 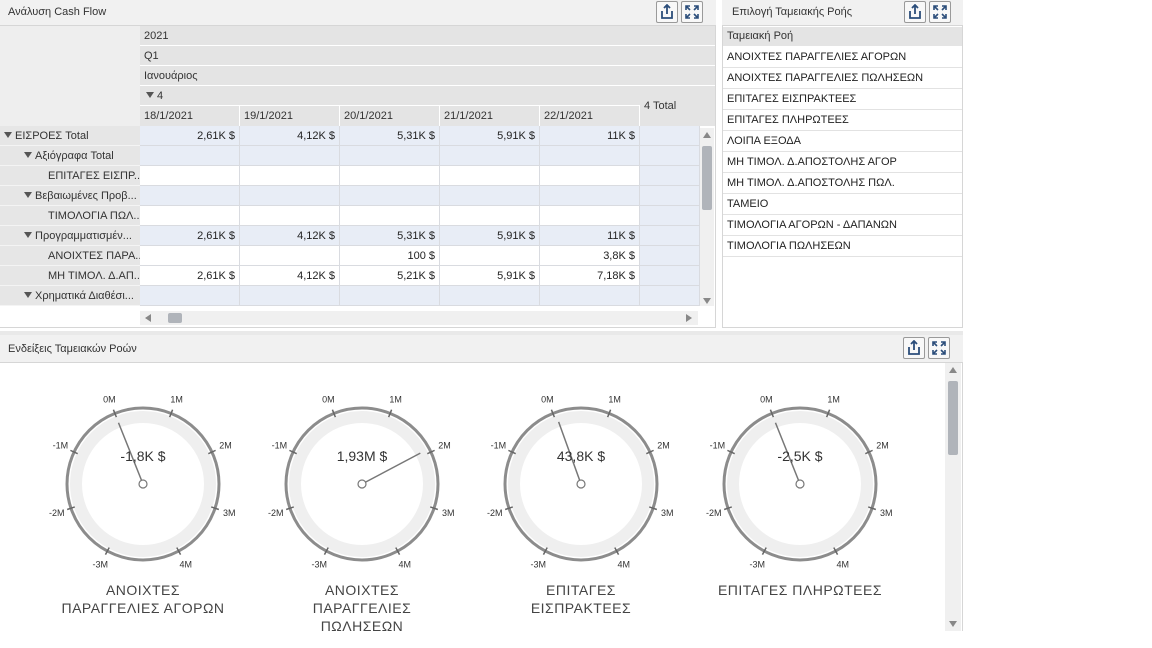 I want to click on pivot-date-header: 19/1/2021, so click(x=290, y=116).